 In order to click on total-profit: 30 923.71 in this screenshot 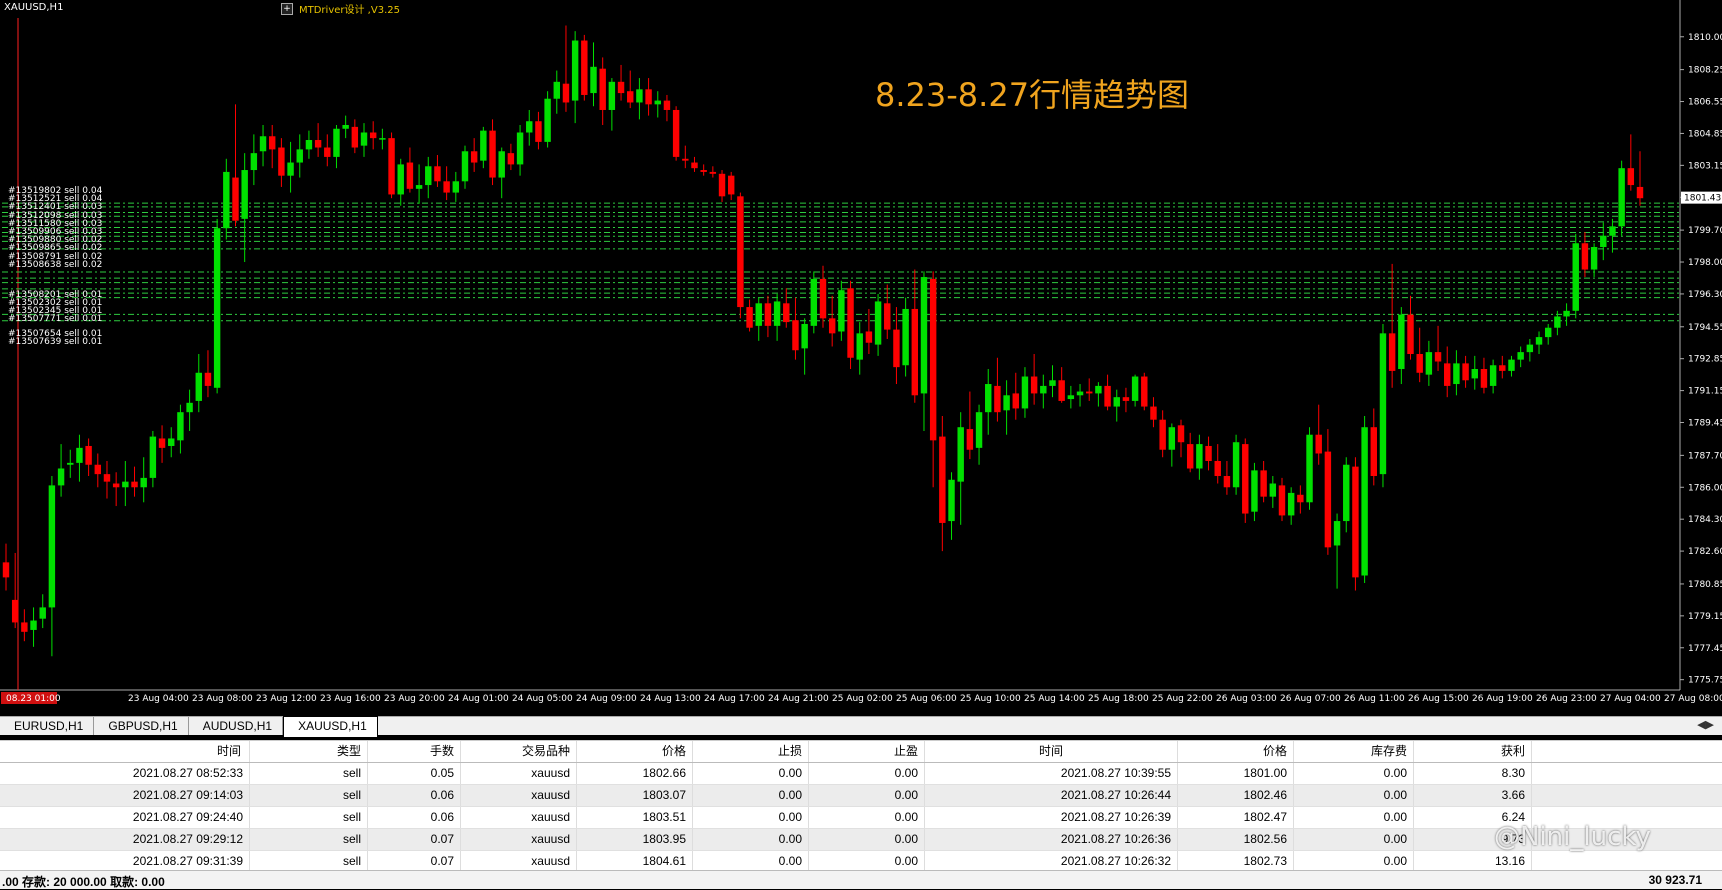, I will do `click(1675, 880)`.